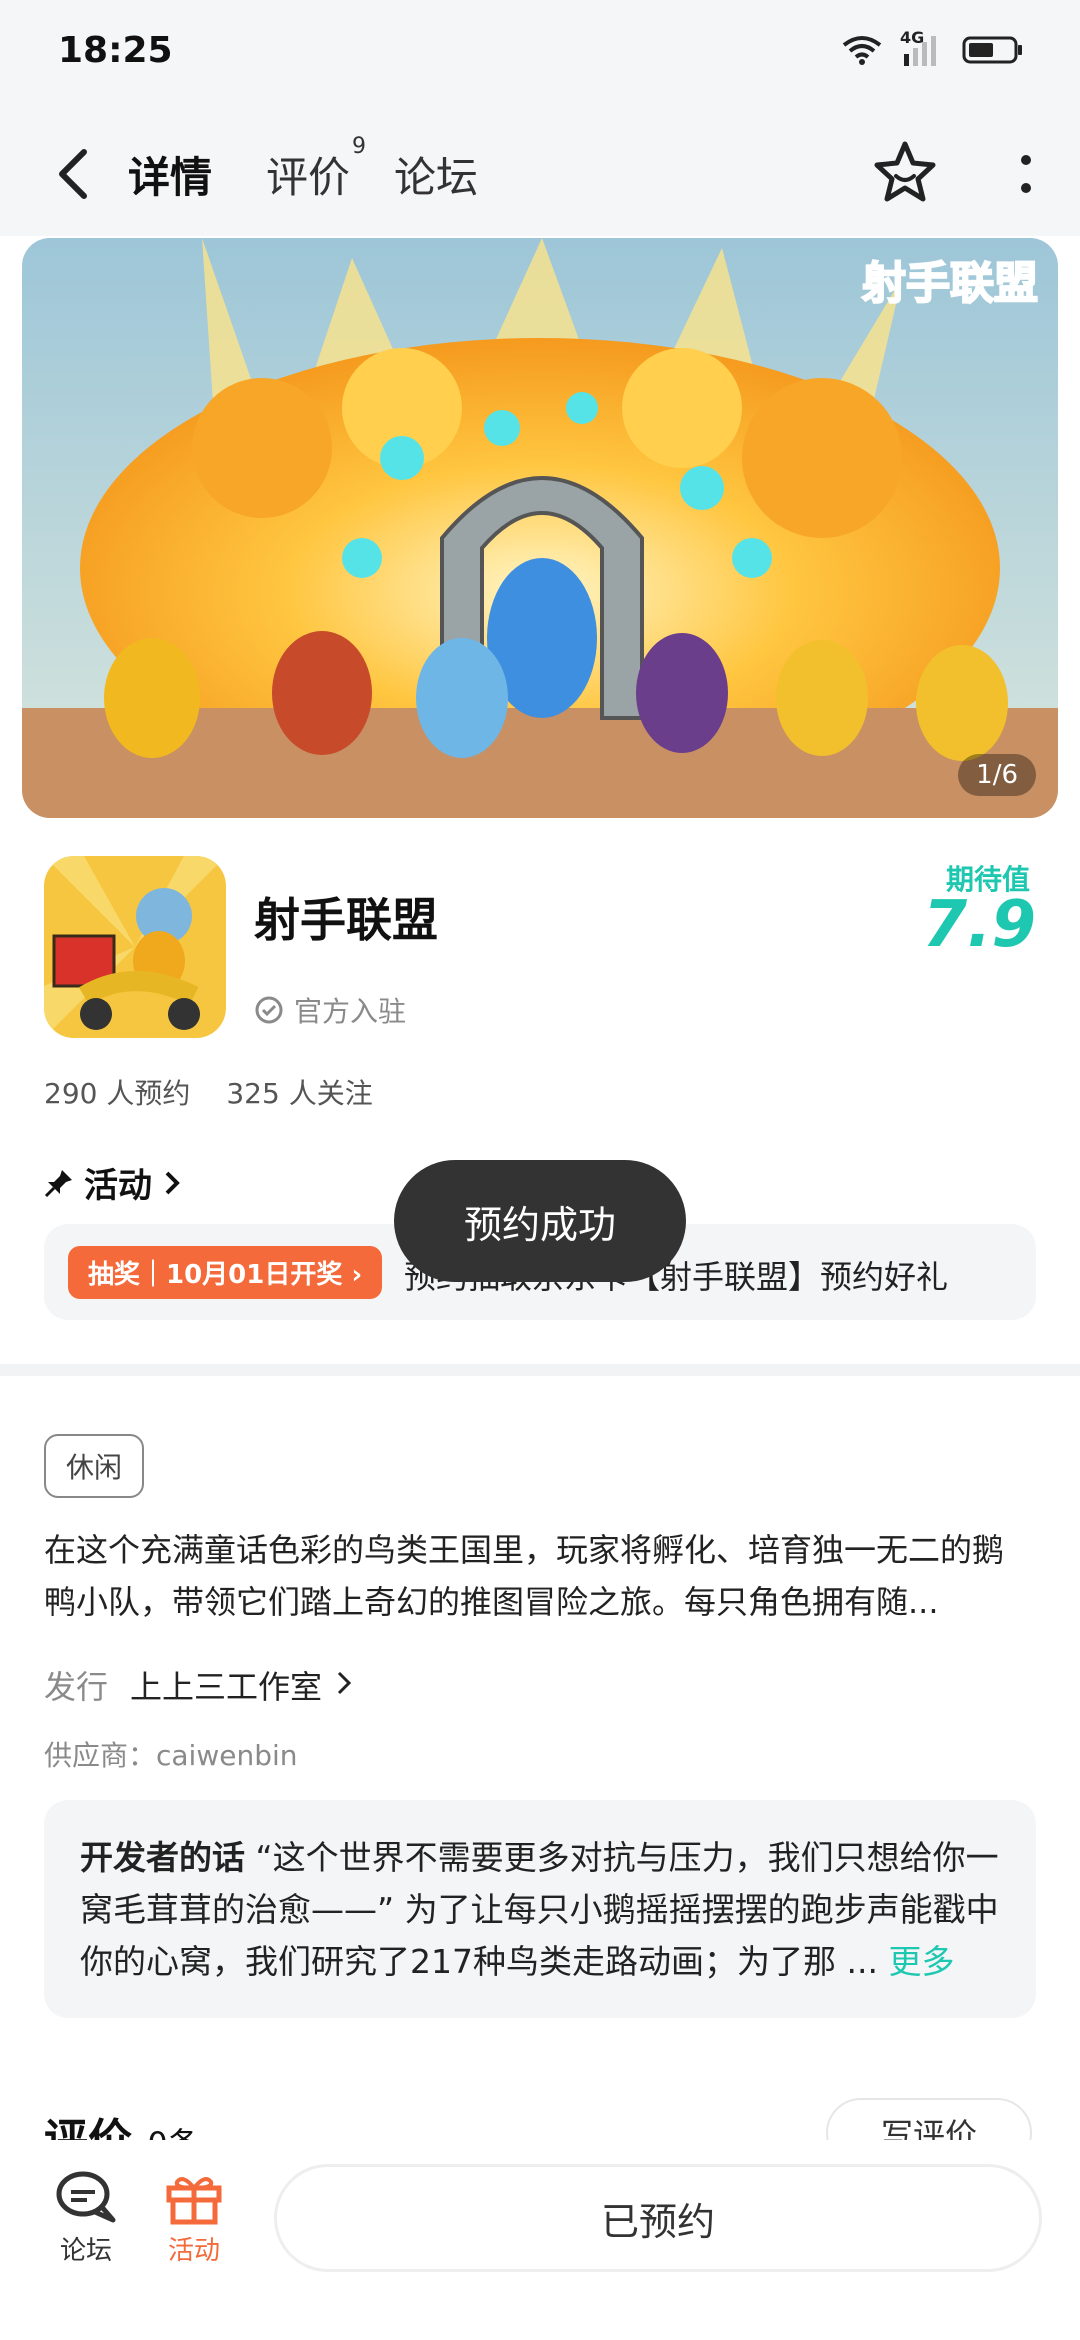  I want to click on tab-details-label: 详情, so click(170, 177).